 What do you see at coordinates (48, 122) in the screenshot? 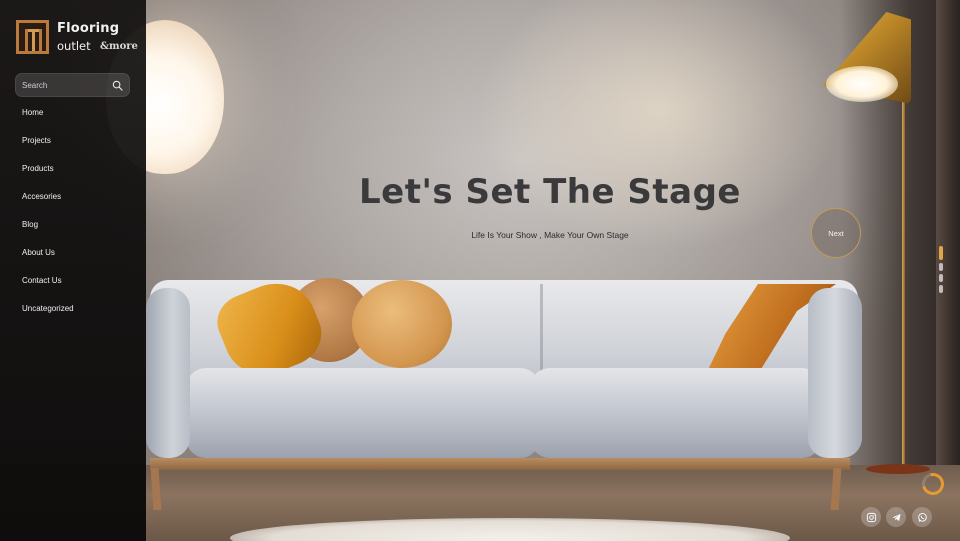
I see `nav-item-home: Home` at bounding box center [48, 122].